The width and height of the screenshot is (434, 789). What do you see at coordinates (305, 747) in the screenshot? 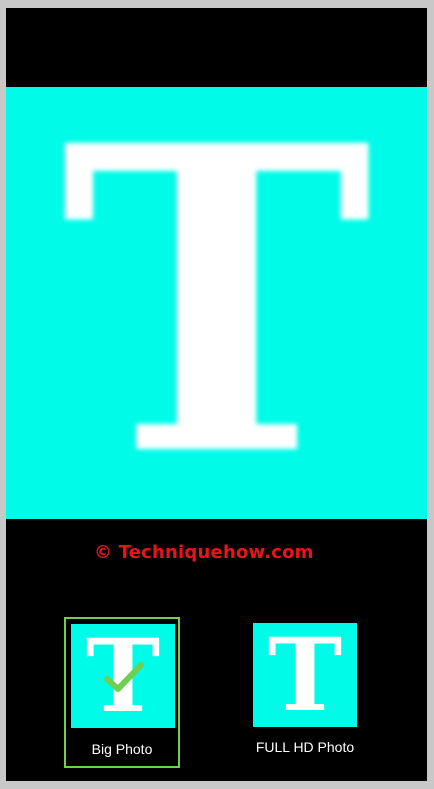
I see `full-hd-photo-label: FULL HD Photo` at bounding box center [305, 747].